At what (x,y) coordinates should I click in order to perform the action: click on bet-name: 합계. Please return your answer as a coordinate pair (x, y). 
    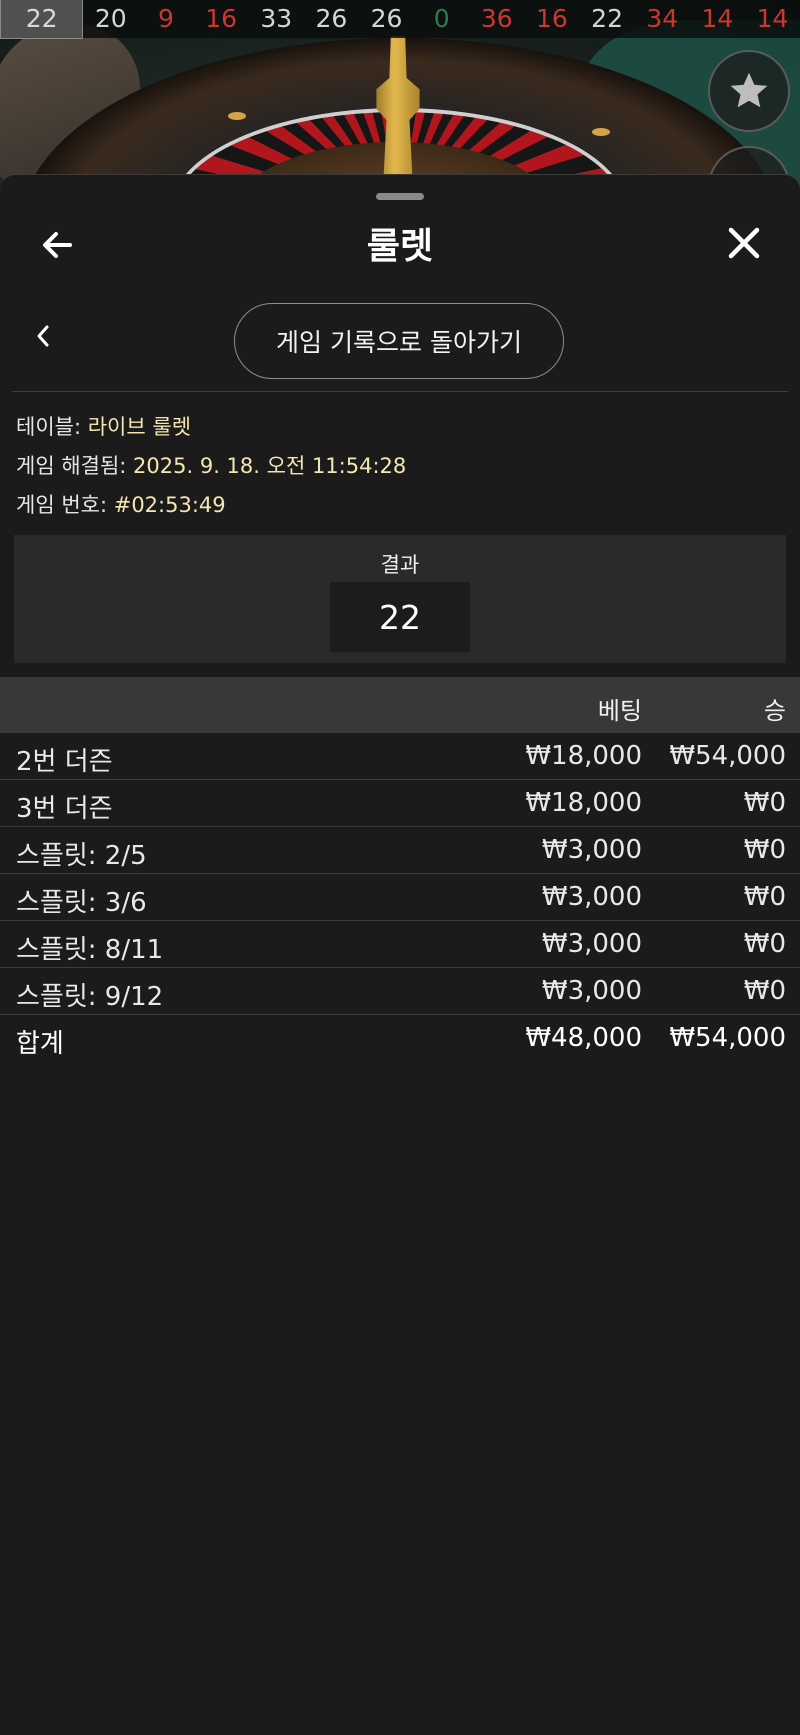
    Looking at the image, I should click on (40, 1044).